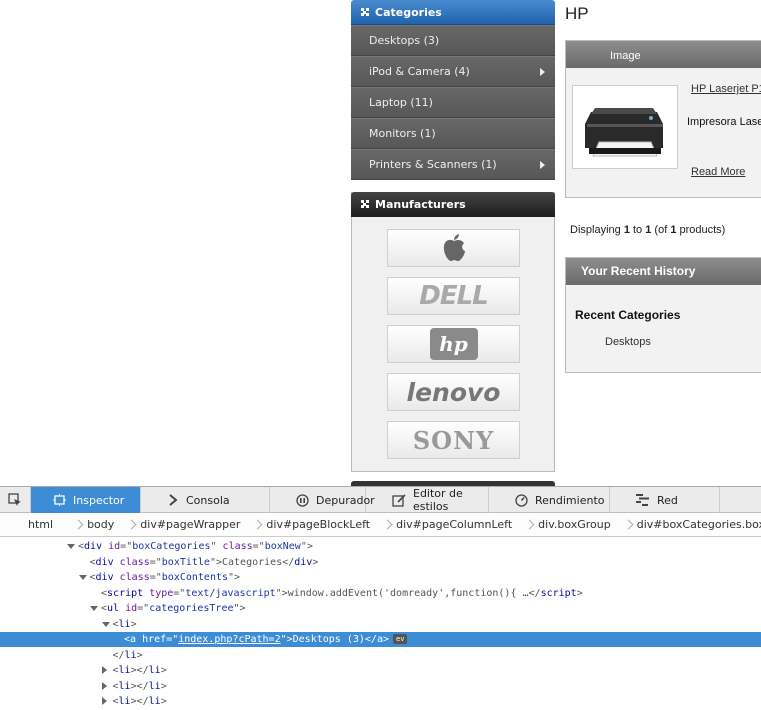  I want to click on tab-editor-de-estilos: Editor de estilos, so click(427, 500).